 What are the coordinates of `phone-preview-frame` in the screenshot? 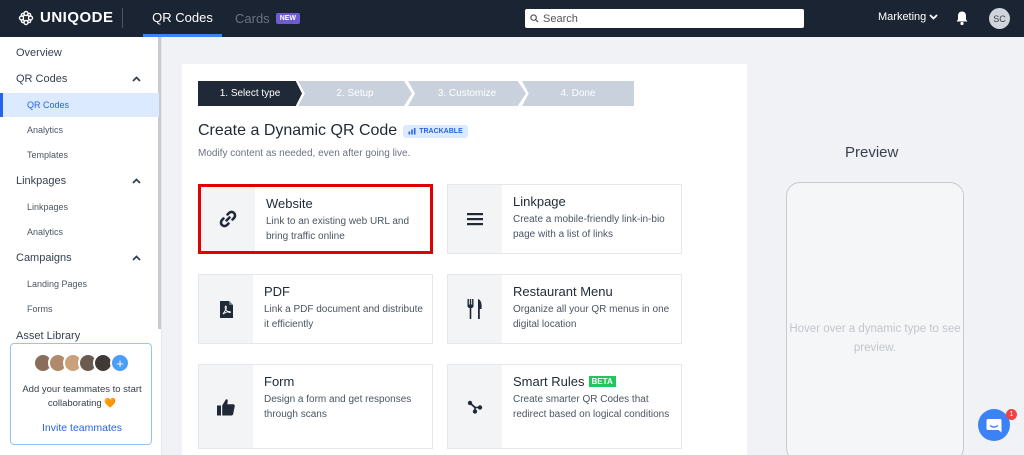 It's located at (875, 318).